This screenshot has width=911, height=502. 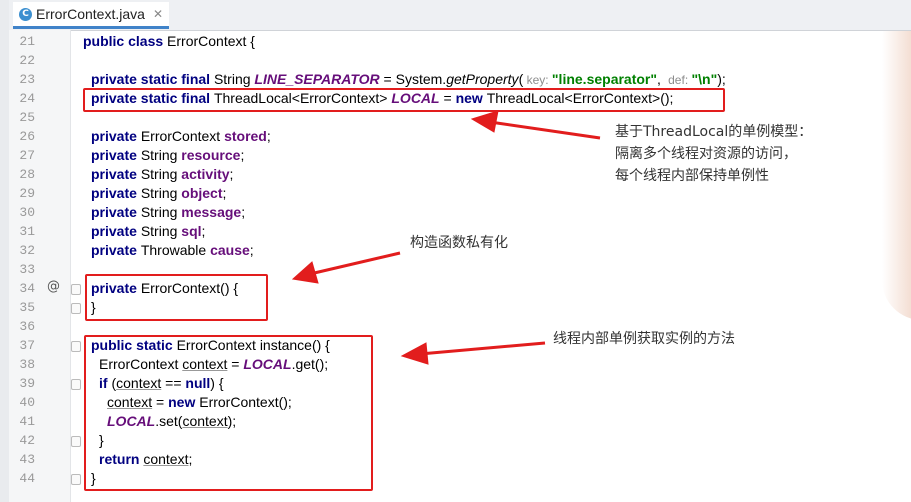 I want to click on field: activity, so click(x=205, y=174).